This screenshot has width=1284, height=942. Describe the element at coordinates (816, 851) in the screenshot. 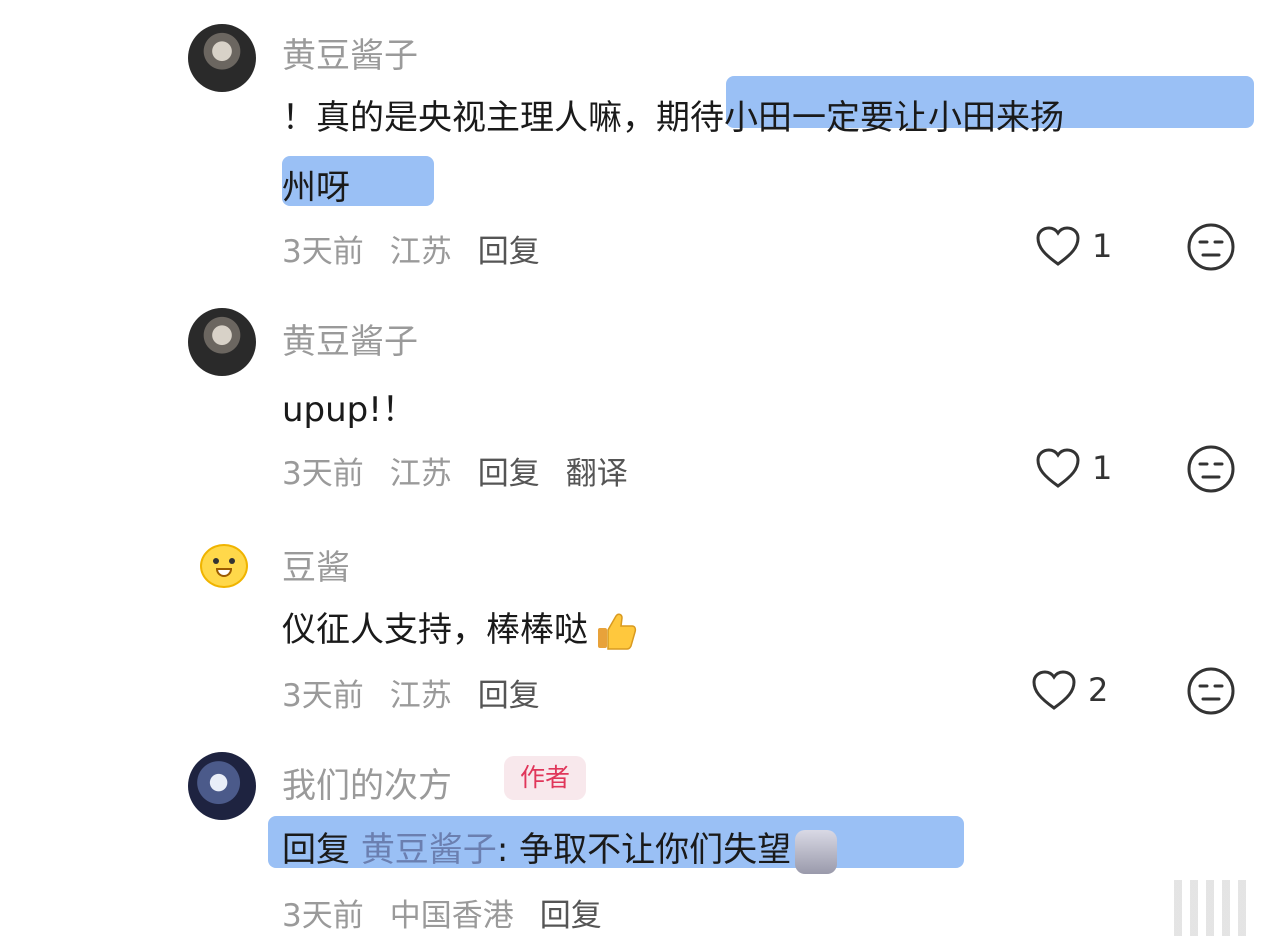

I see `sticker-icon` at that location.